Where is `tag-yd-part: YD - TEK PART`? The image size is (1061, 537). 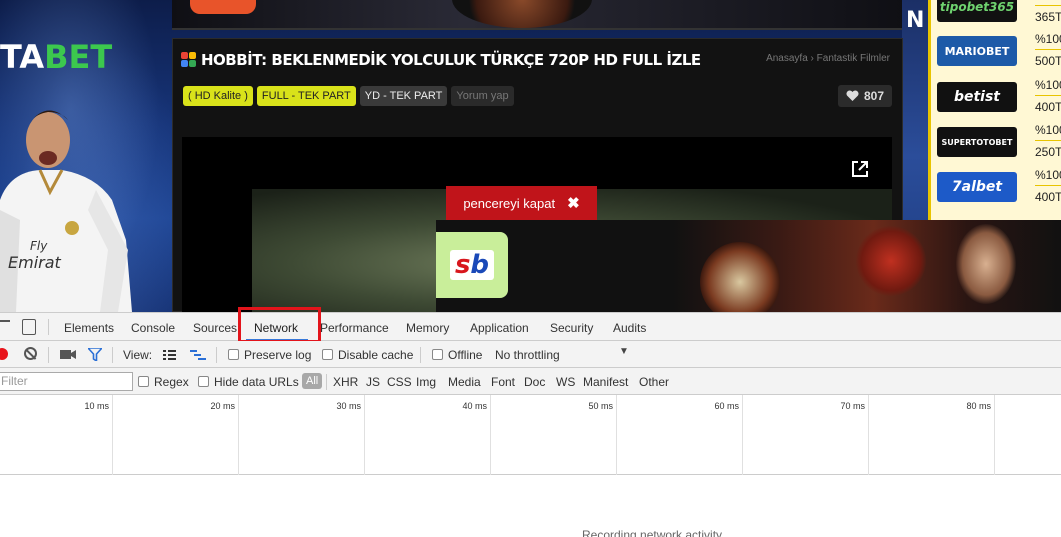
tag-yd-part: YD - TEK PART is located at coordinates (403, 96).